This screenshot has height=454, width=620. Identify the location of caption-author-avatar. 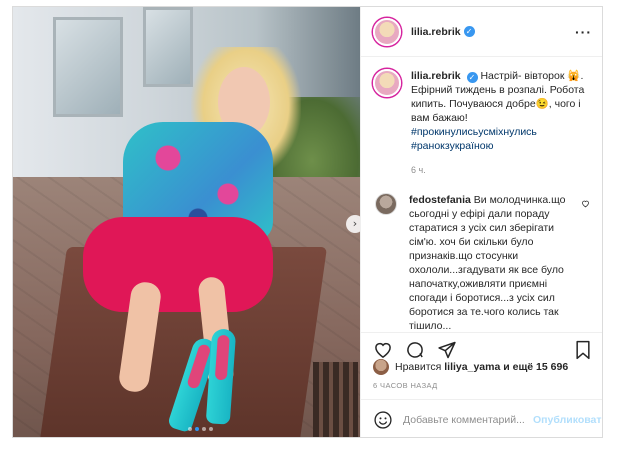
(387, 83).